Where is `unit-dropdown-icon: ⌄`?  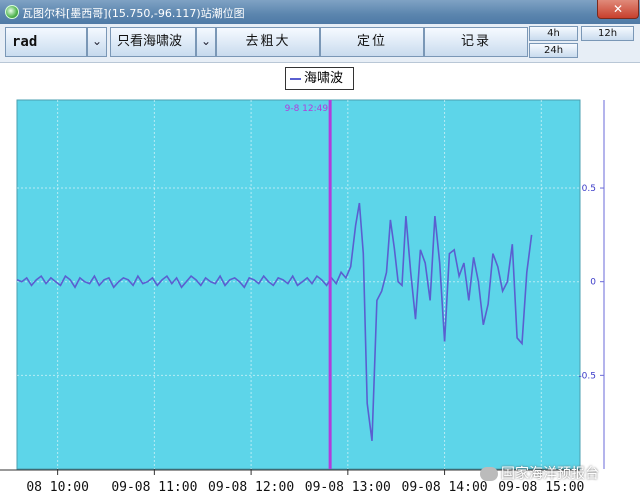 unit-dropdown-icon: ⌄ is located at coordinates (97, 42).